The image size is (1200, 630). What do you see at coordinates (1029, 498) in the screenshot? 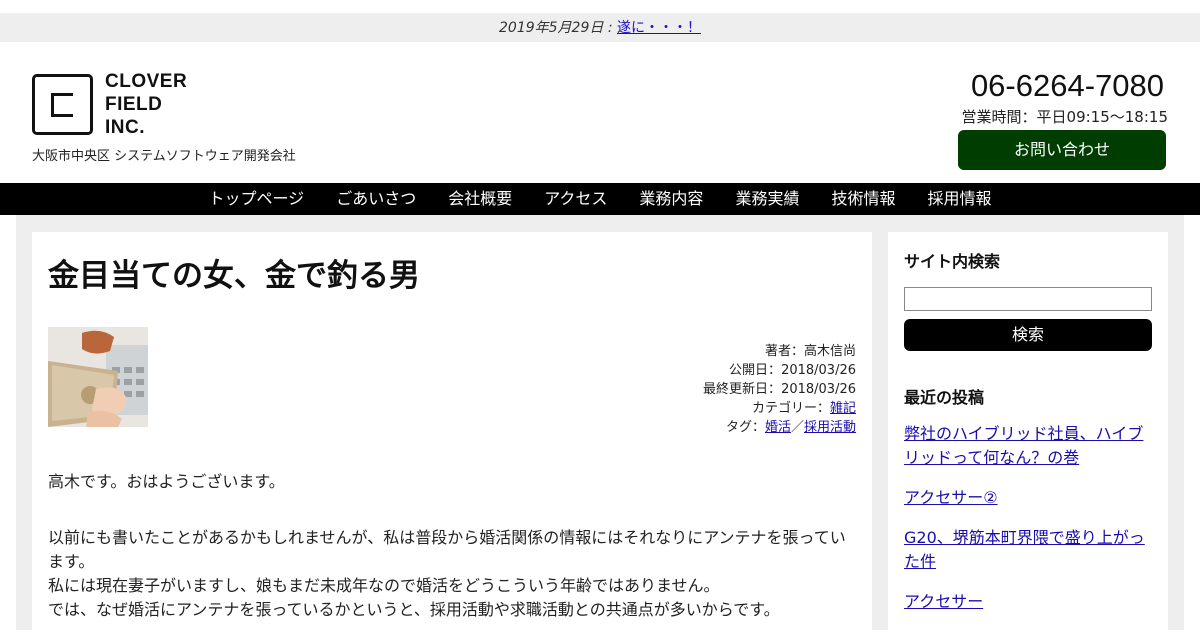
I see `recent-post-link: アクセサー②` at bounding box center [1029, 498].